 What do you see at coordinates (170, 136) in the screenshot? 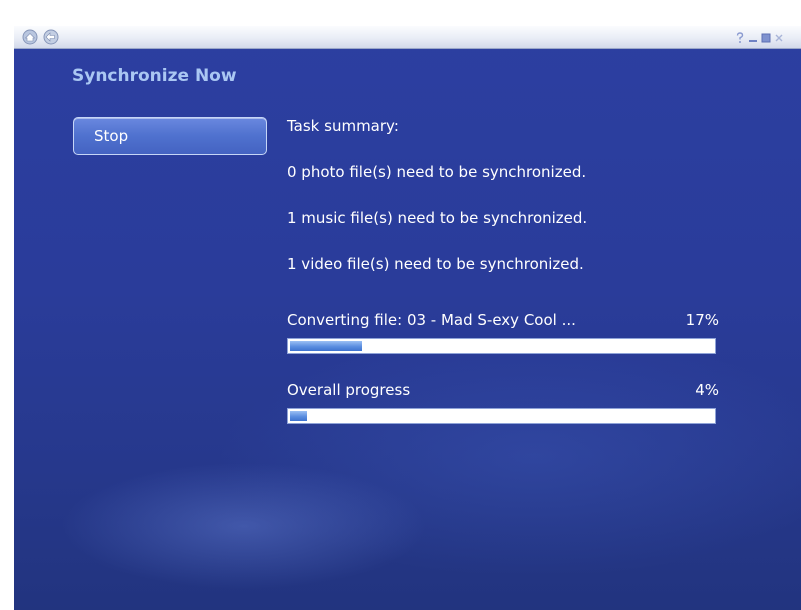
I see `stop-button: Stop` at bounding box center [170, 136].